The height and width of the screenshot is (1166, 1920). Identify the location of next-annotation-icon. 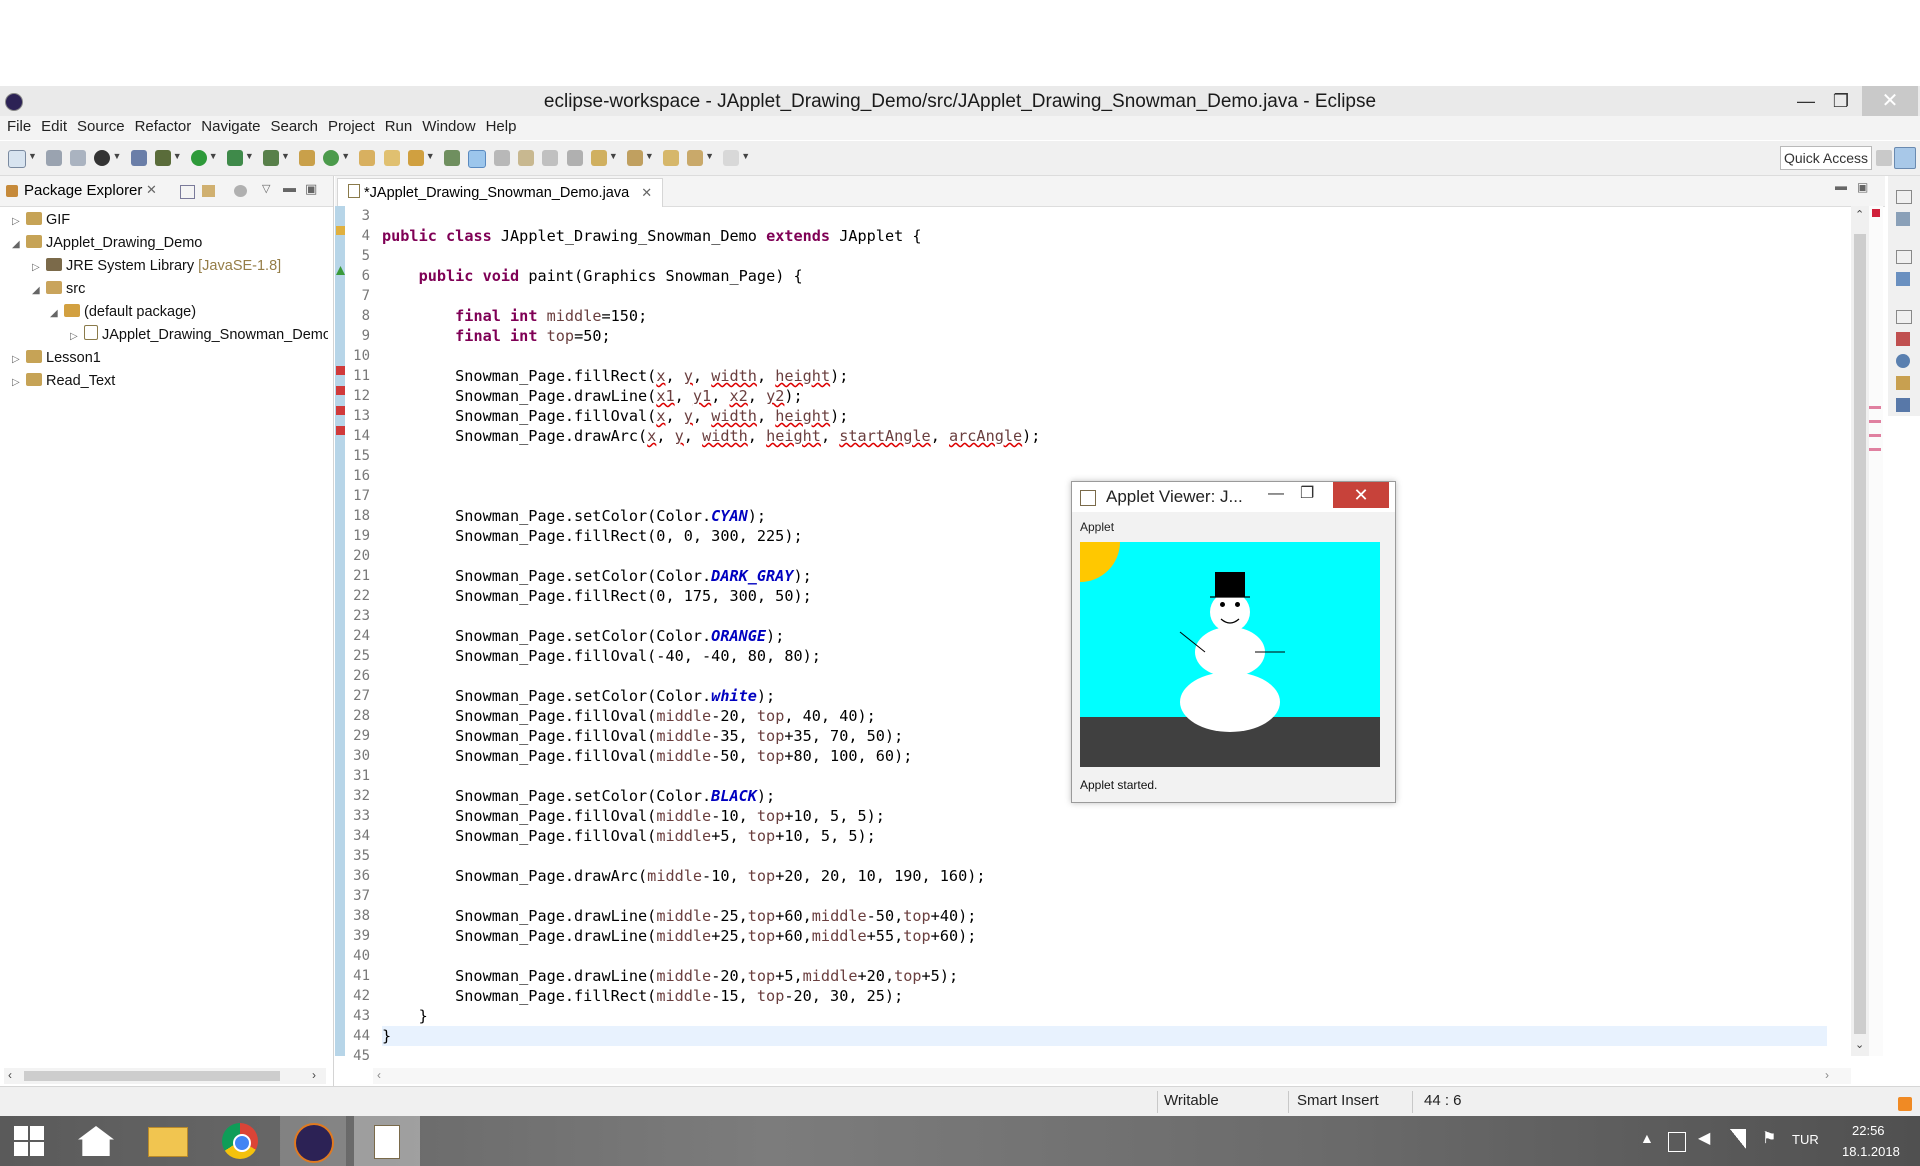
(598, 158).